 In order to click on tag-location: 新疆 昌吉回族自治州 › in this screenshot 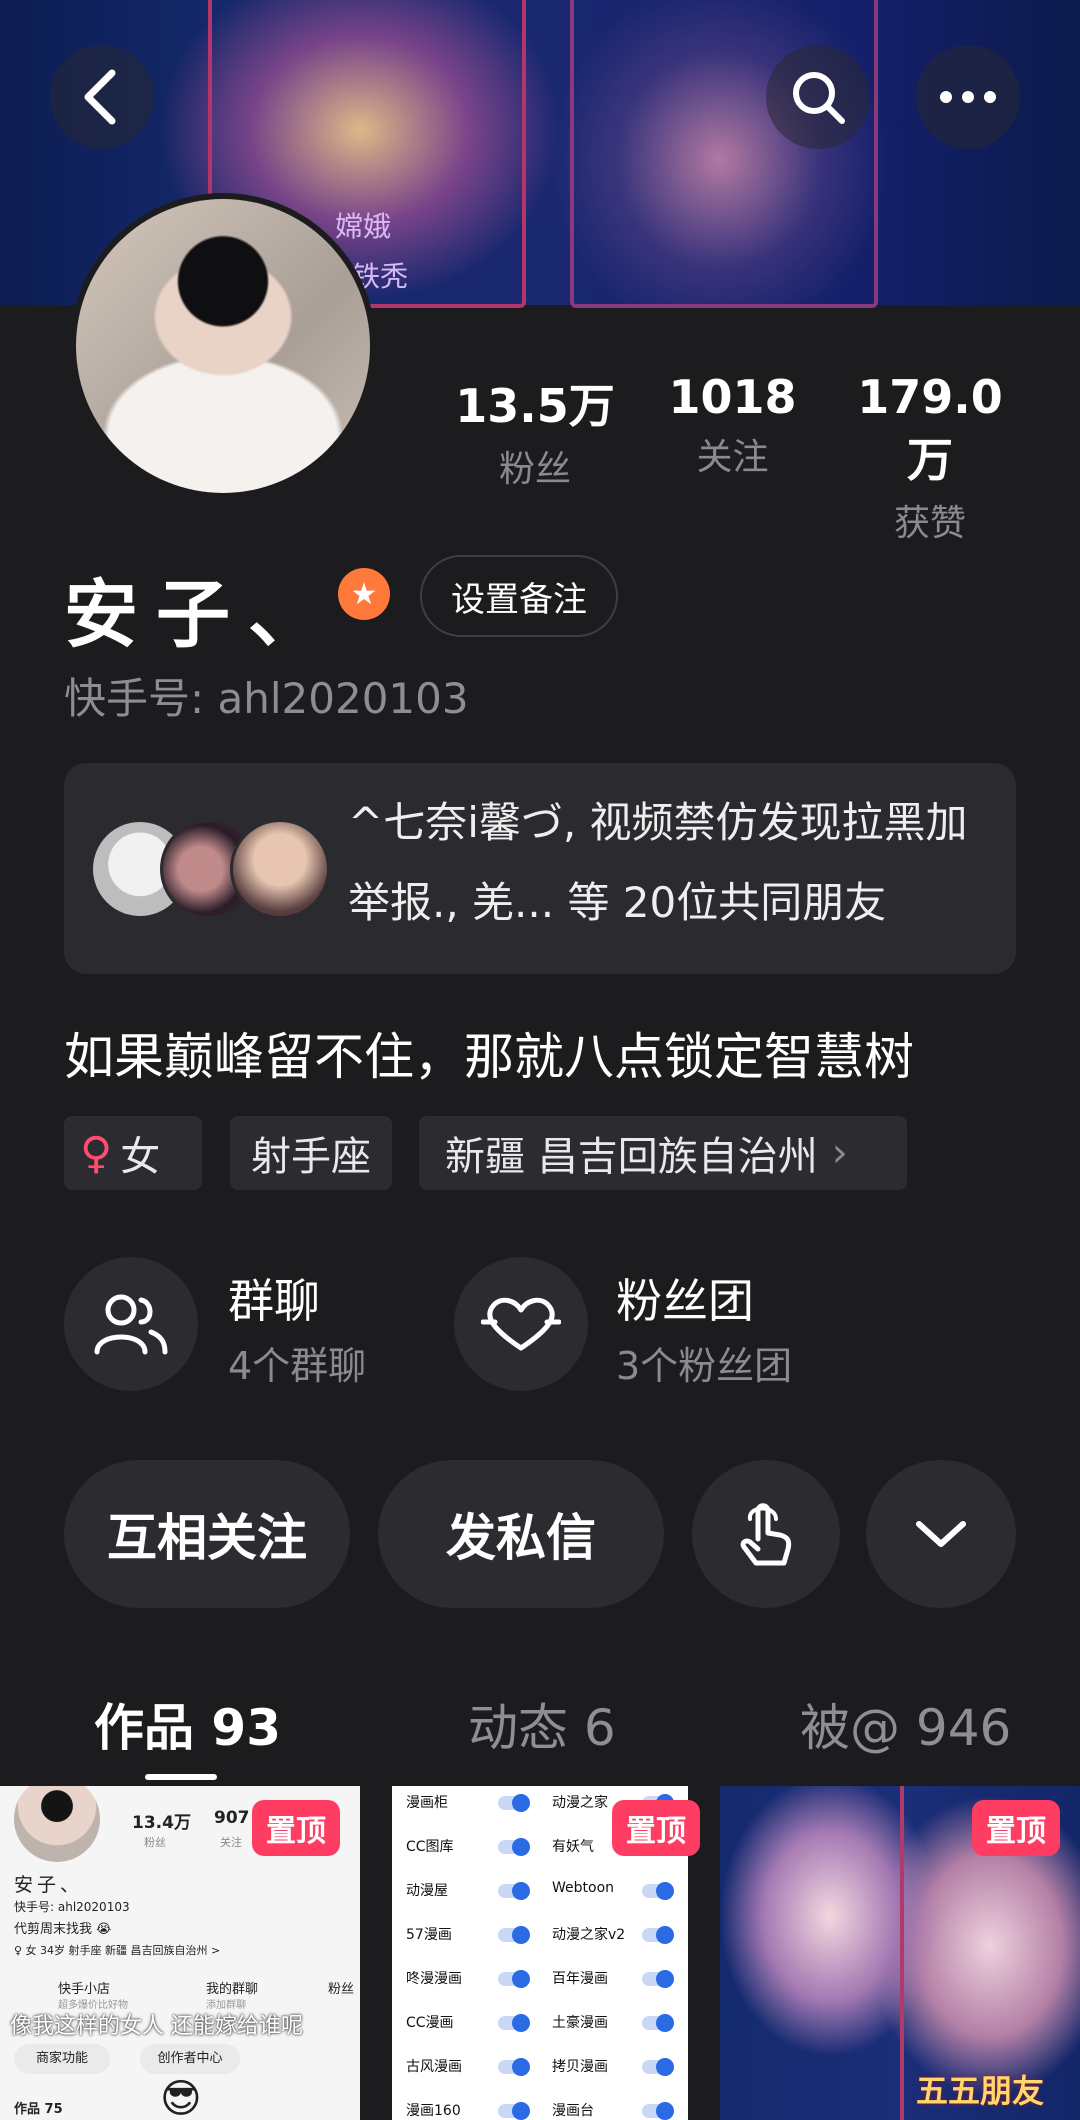, I will do `click(663, 1153)`.